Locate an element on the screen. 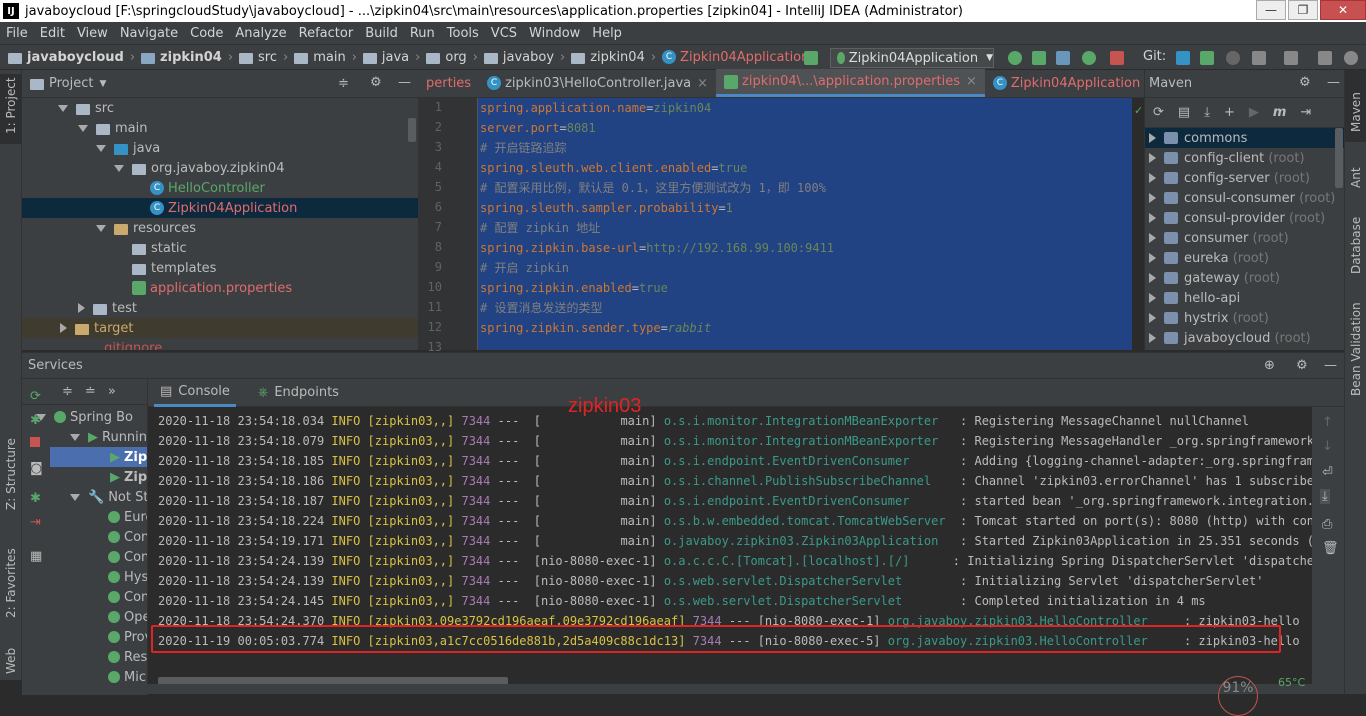 The height and width of the screenshot is (716, 1366). tree-item-src: src is located at coordinates (220, 108).